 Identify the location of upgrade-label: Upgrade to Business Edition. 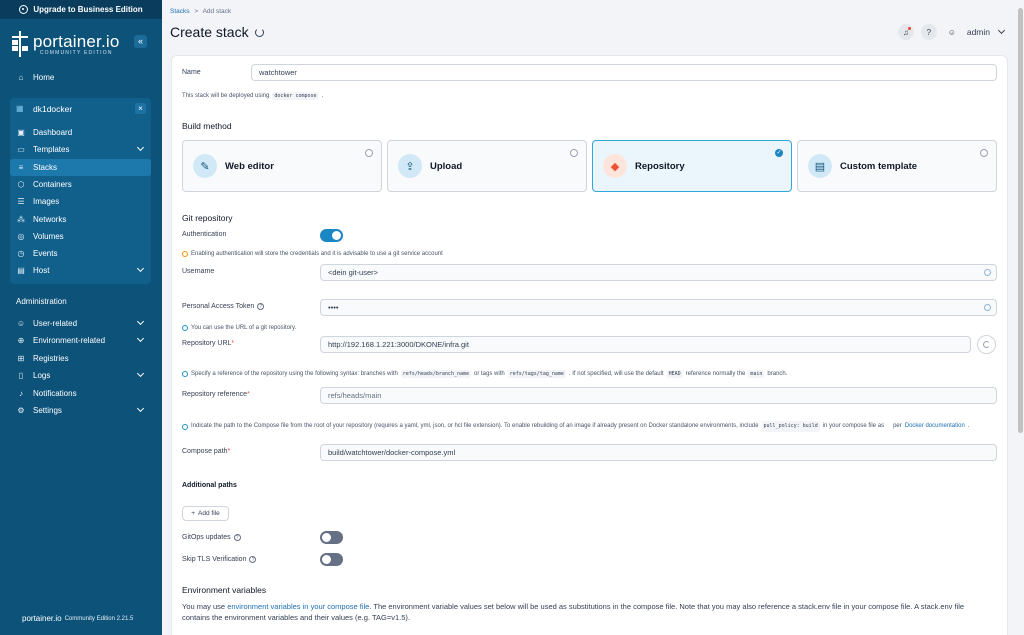
(88, 9).